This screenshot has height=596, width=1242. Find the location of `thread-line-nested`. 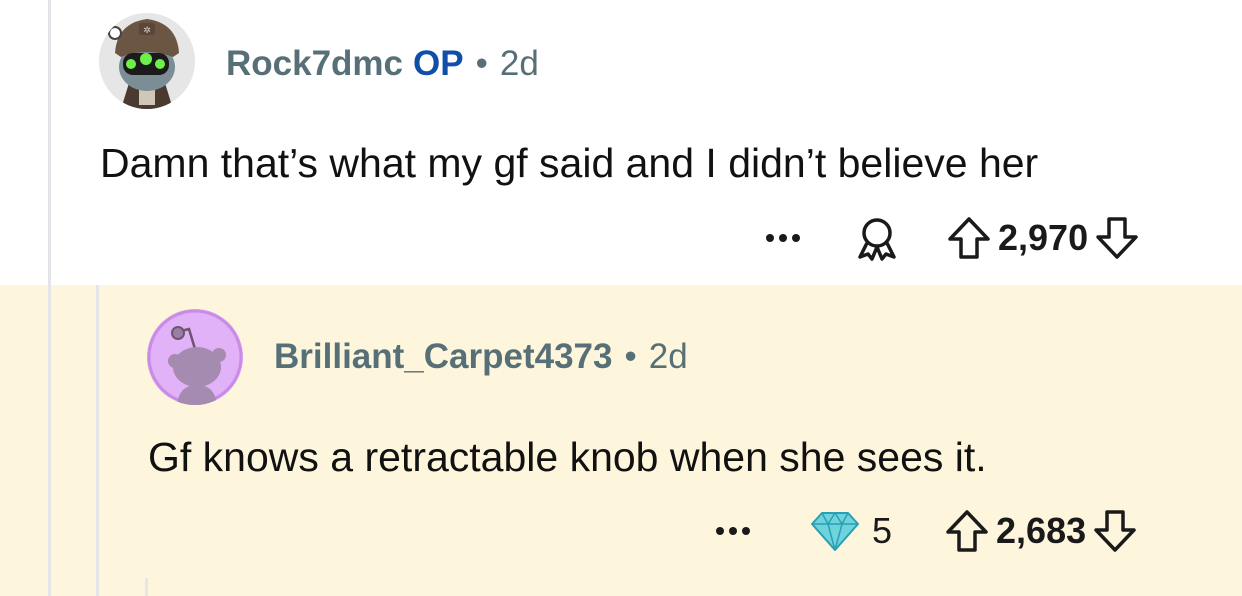

thread-line-nested is located at coordinates (146, 587).